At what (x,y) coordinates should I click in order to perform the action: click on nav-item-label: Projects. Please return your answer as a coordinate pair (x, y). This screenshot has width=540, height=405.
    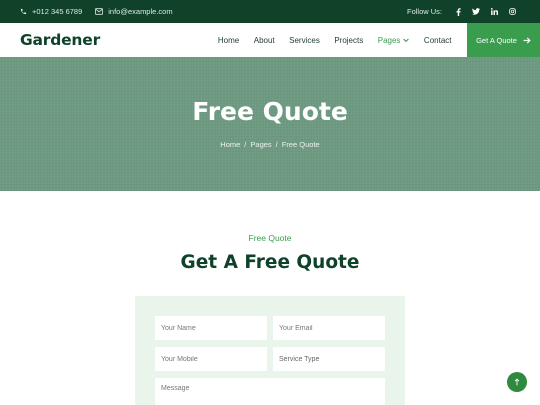
    Looking at the image, I should click on (349, 40).